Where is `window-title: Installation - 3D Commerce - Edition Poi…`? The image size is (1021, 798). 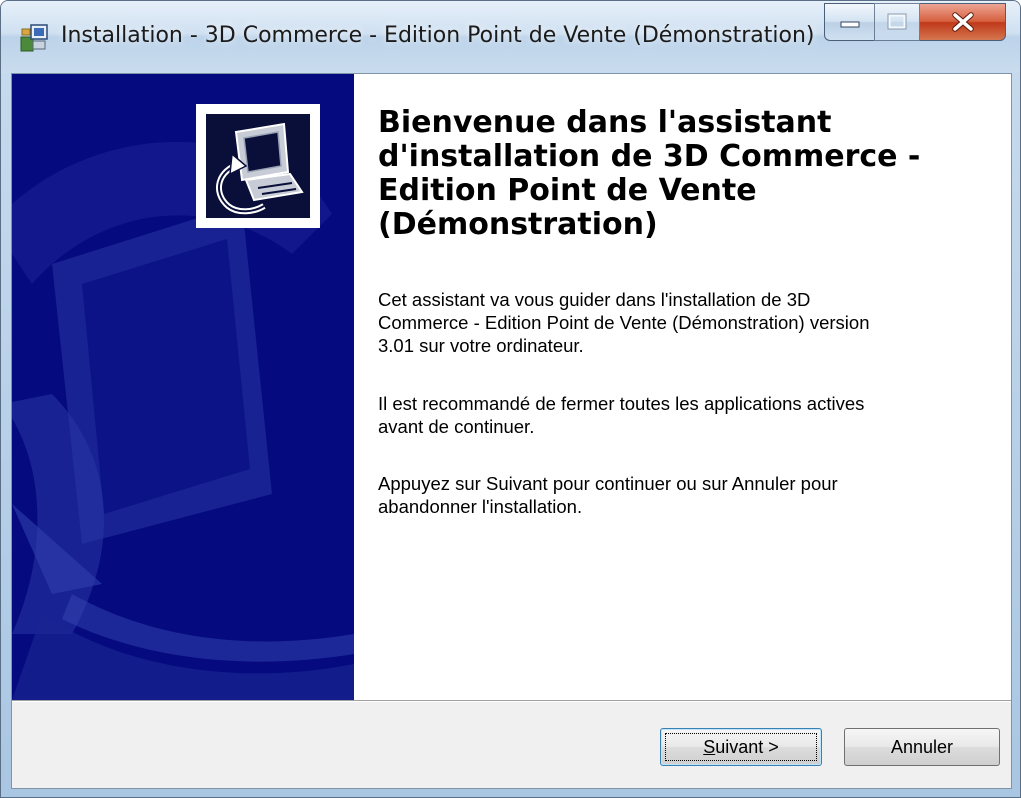 window-title: Installation - 3D Commerce - Edition Poi… is located at coordinates (438, 35).